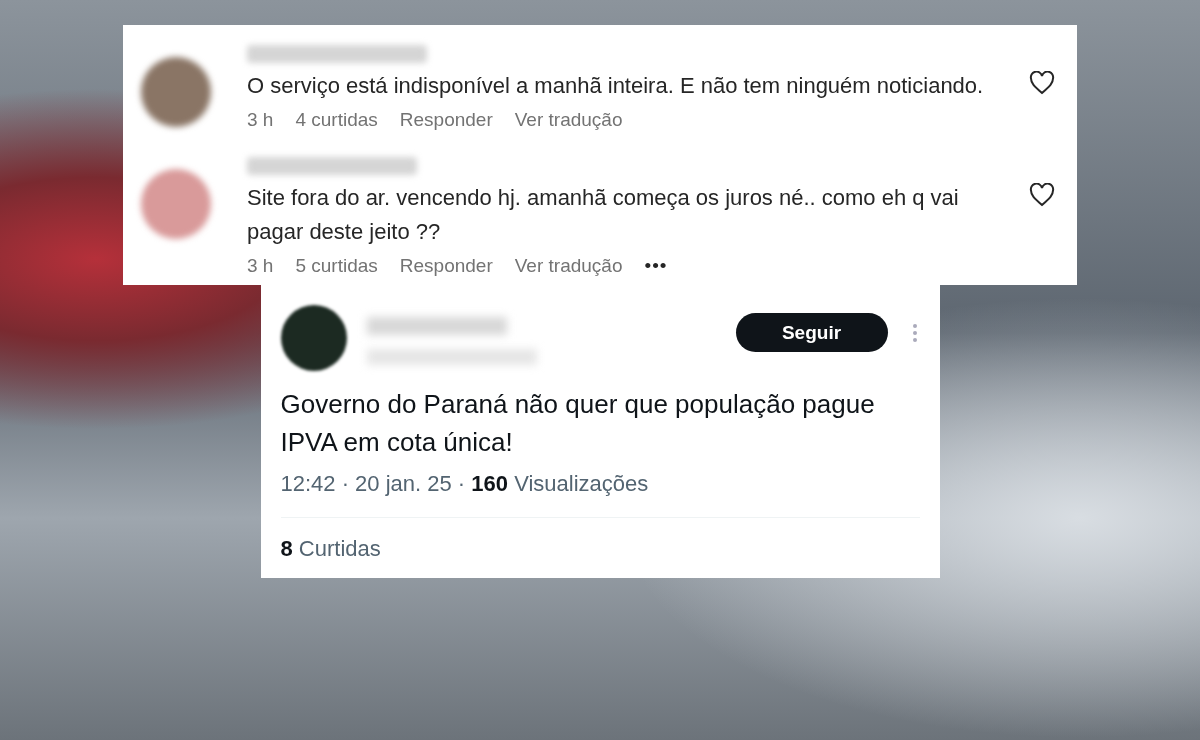 The width and height of the screenshot is (1200, 740). Describe the element at coordinates (336, 266) in the screenshot. I see `likes-count: 5 curtidas` at that location.